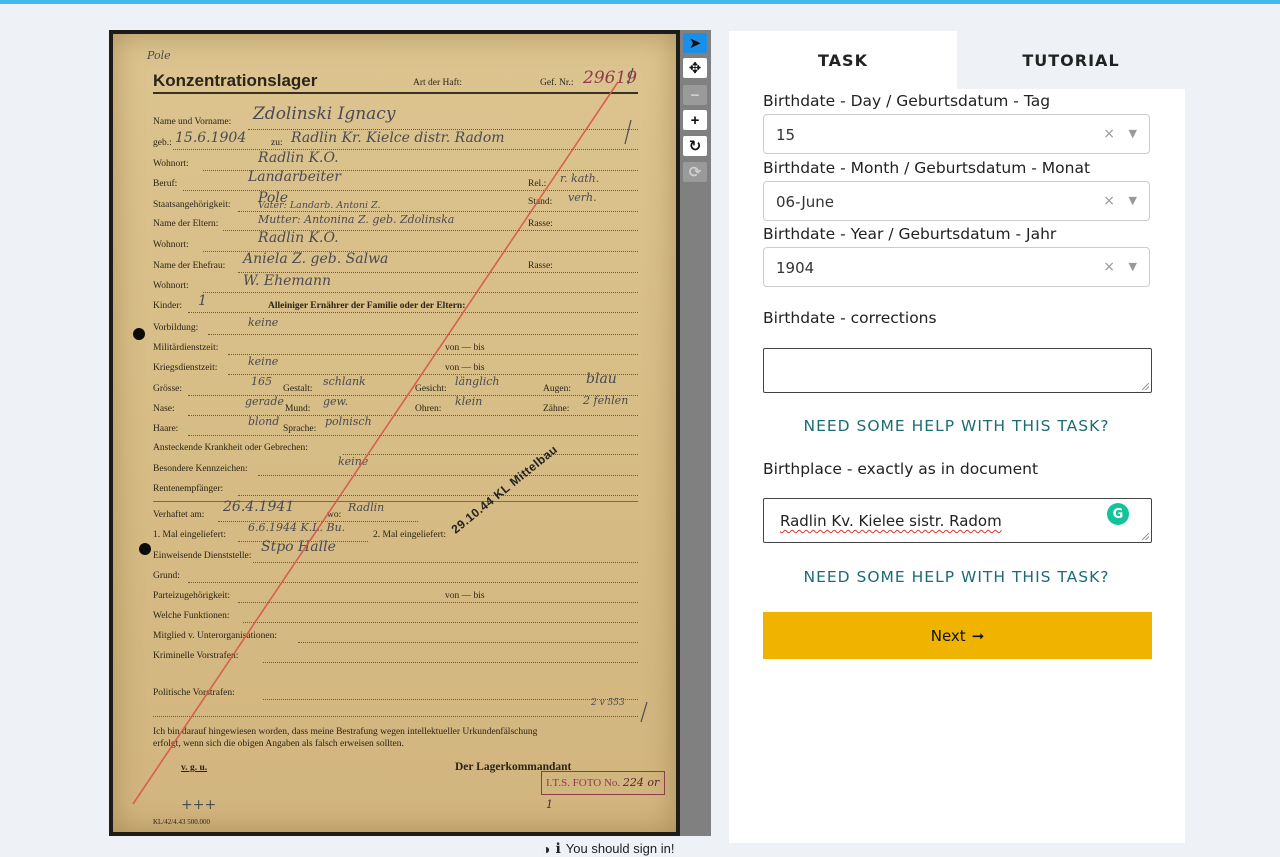 The image size is (1280, 857). I want to click on info-icon: ℹ, so click(557, 848).